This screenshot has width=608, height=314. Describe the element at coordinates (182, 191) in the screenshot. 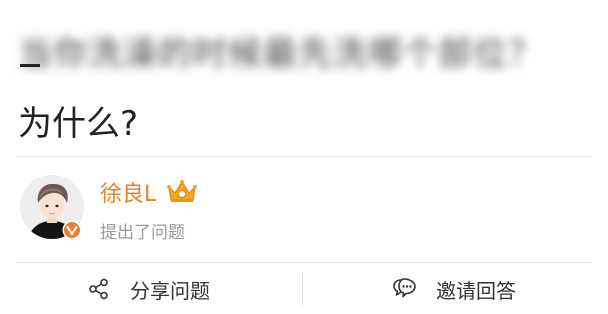

I see `crown-icon` at that location.